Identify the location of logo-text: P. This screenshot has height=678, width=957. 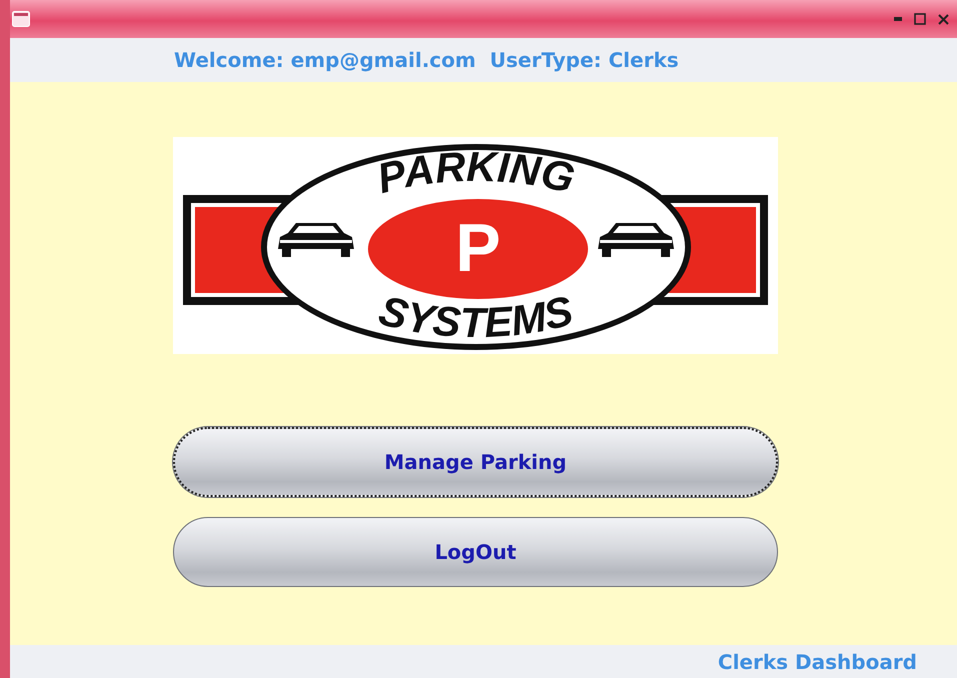
(478, 248).